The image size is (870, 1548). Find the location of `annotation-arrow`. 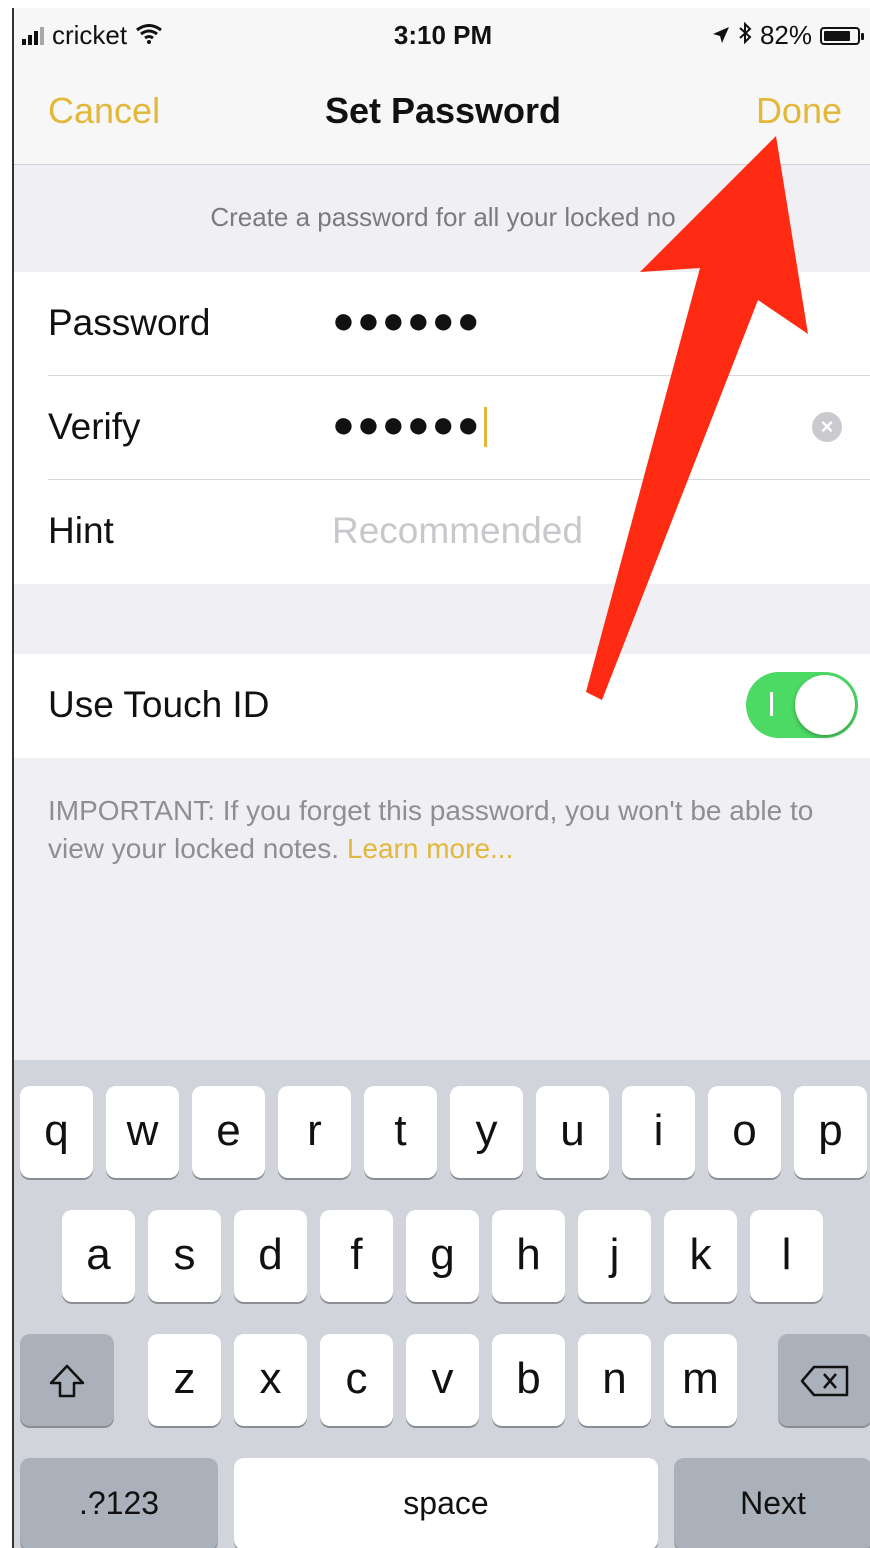

annotation-arrow is located at coordinates (697, 418).